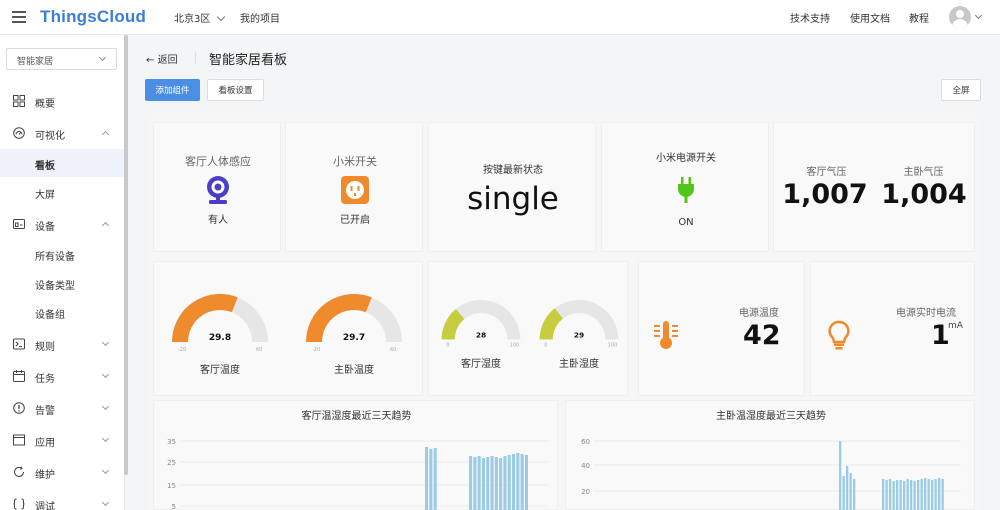 This screenshot has width=1000, height=510. What do you see at coordinates (354, 338) in the screenshot?
I see `gauge-value: 29.7` at bounding box center [354, 338].